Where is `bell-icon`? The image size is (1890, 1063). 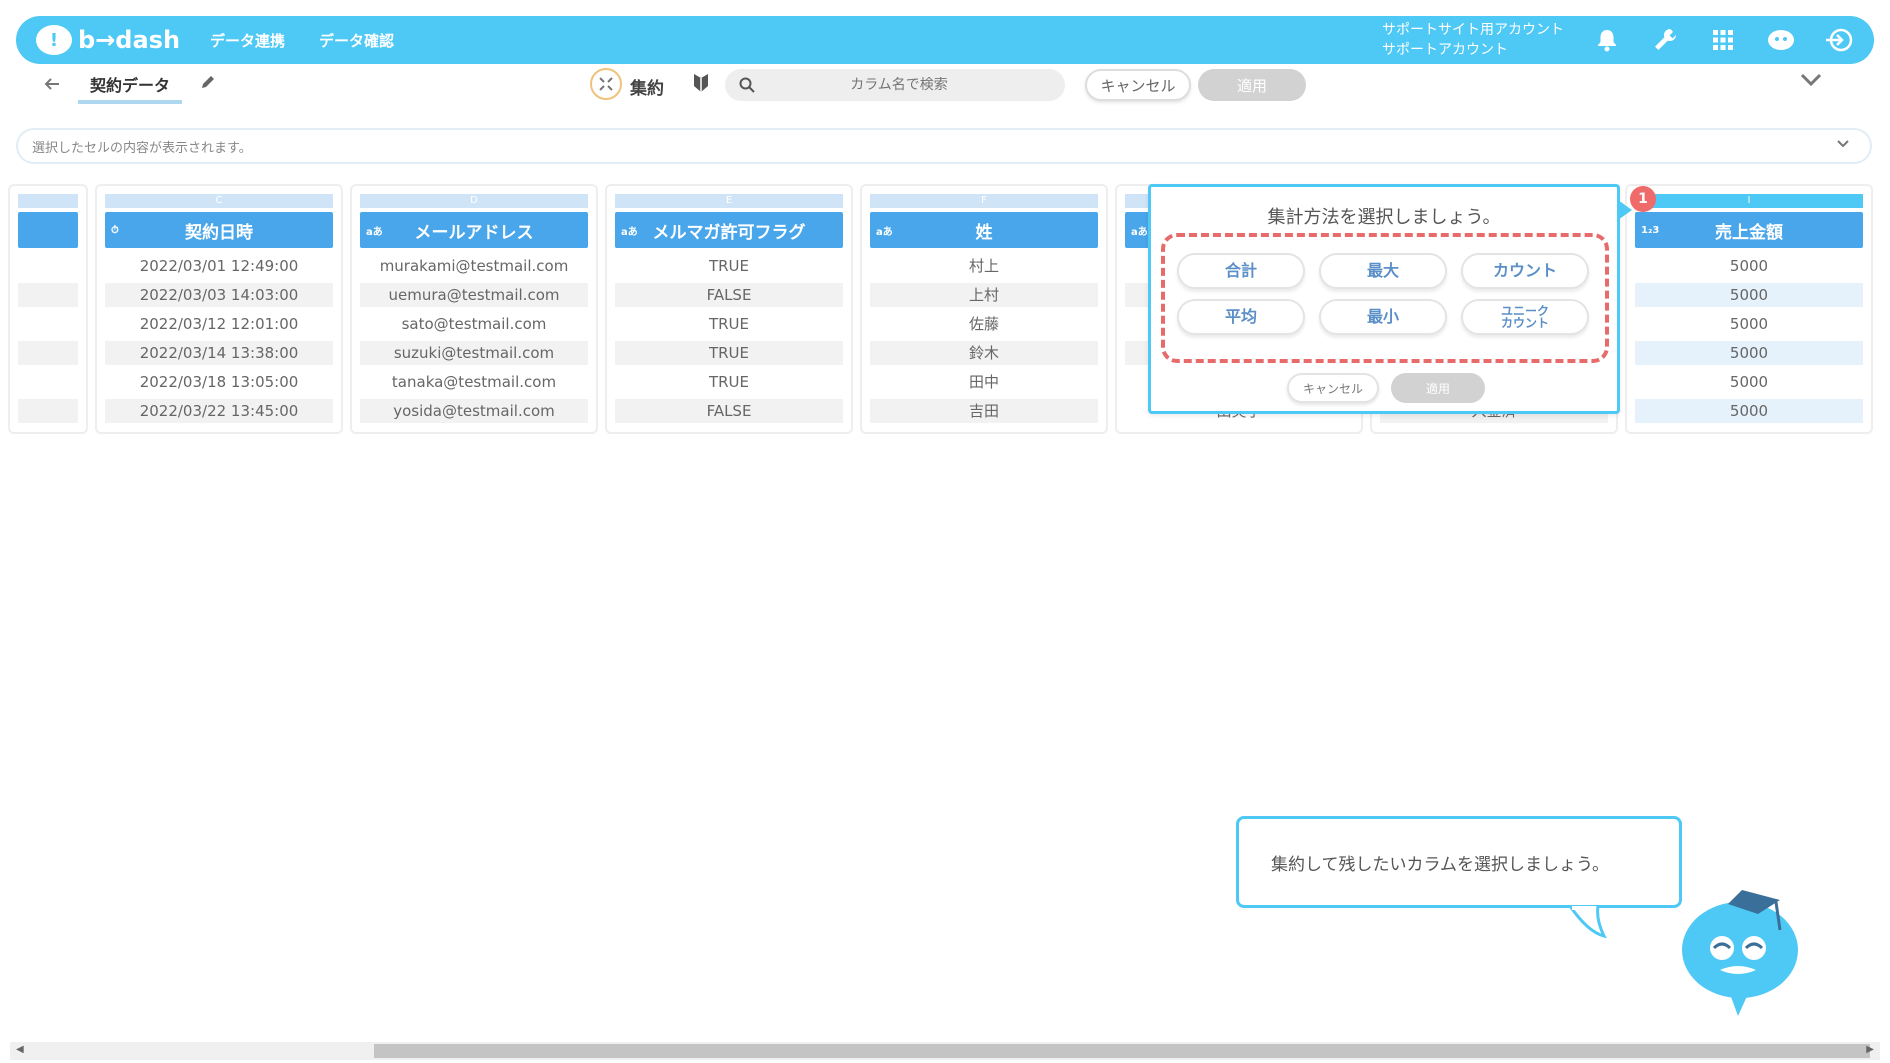 bell-icon is located at coordinates (1607, 40).